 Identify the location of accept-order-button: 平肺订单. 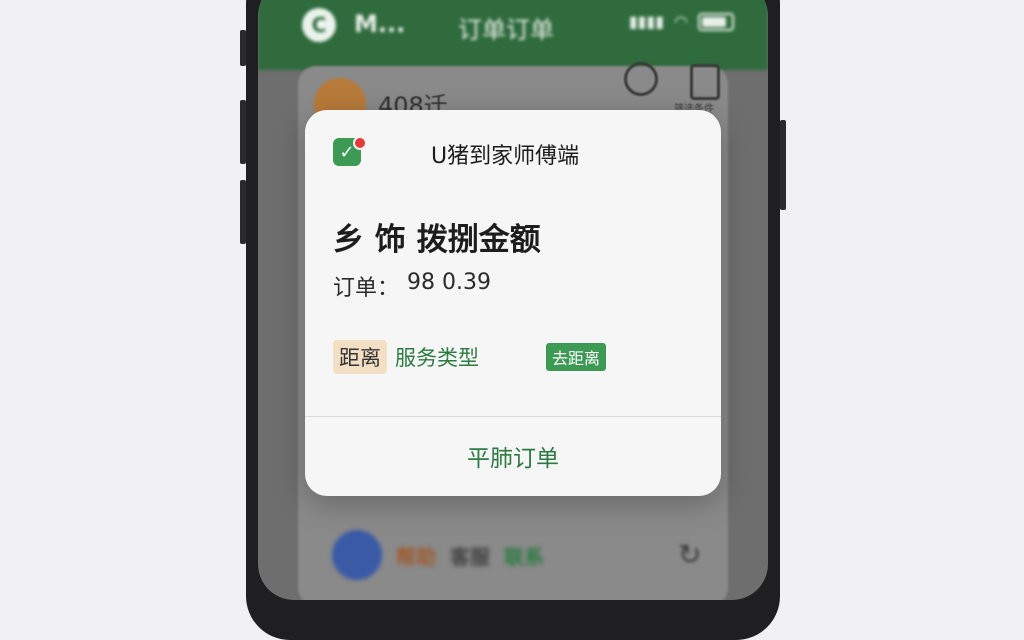
(513, 456).